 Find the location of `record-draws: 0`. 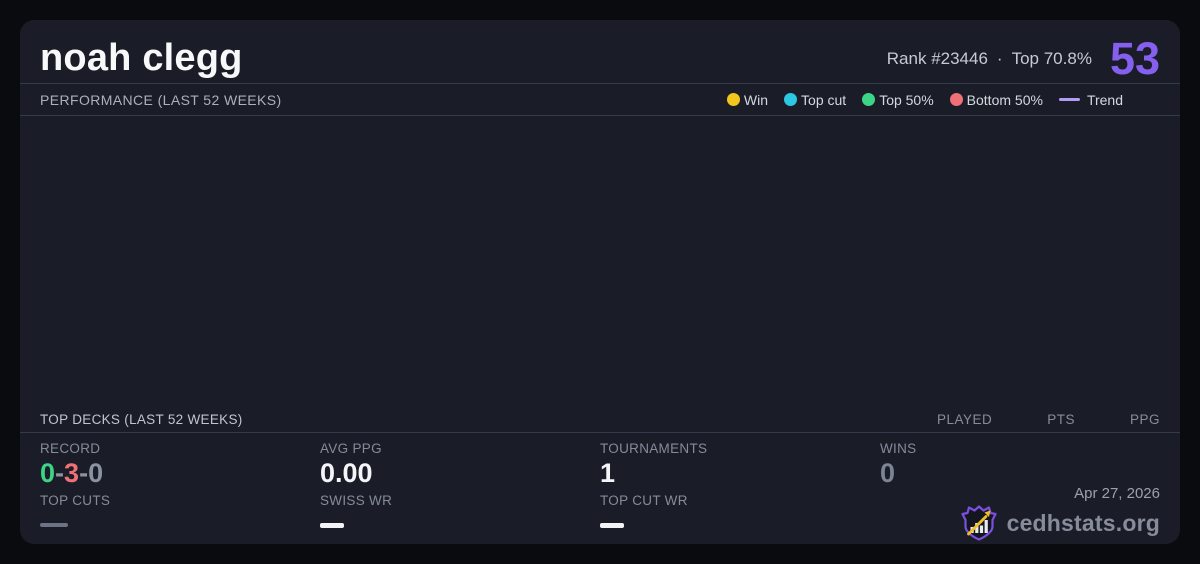

record-draws: 0 is located at coordinates (96, 473).